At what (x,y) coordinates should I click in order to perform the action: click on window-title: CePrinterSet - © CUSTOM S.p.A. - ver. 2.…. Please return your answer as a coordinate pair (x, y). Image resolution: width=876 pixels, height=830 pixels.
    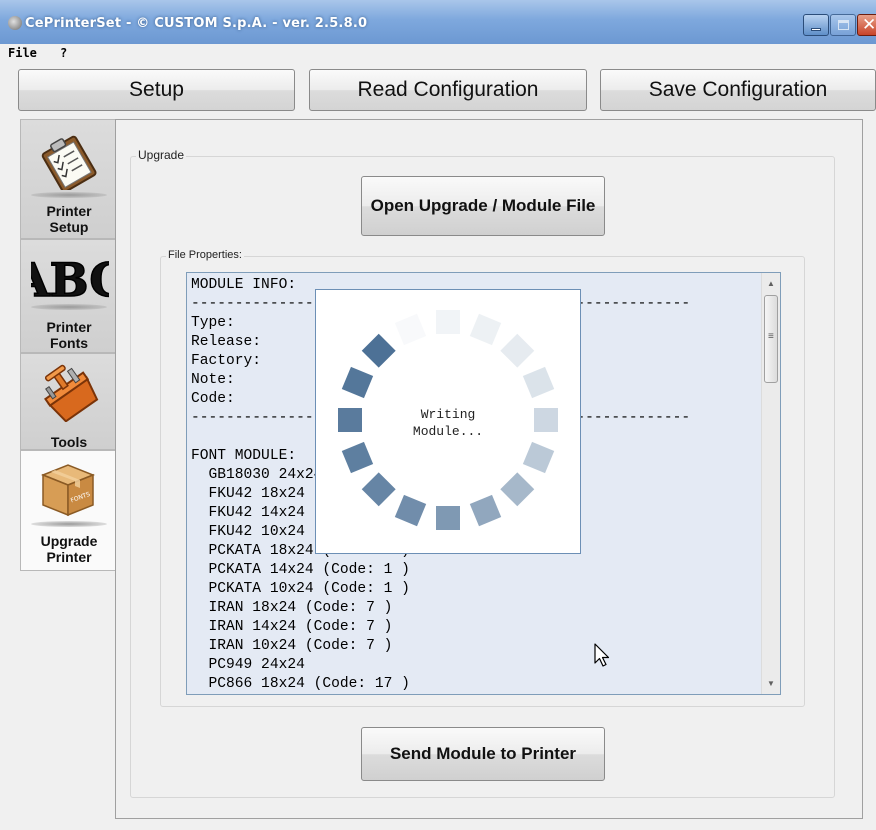
    Looking at the image, I should click on (196, 23).